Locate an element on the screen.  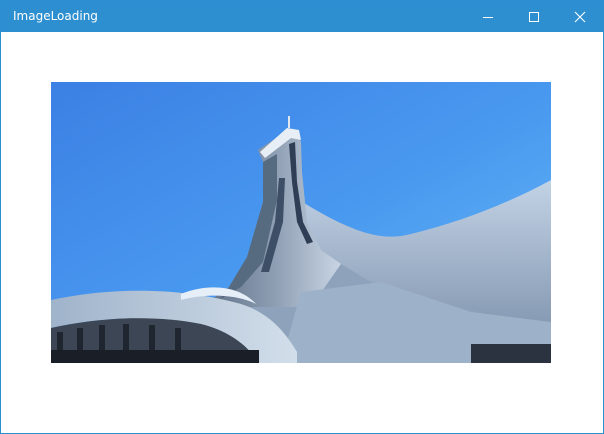
minimize-icon is located at coordinates (488, 17).